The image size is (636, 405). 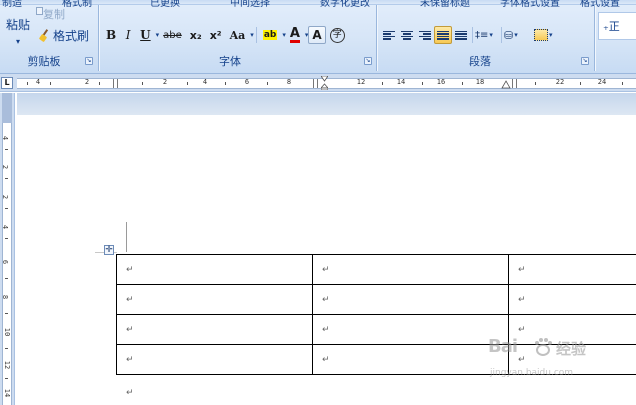 I want to click on bold-button: B, so click(x=111, y=35).